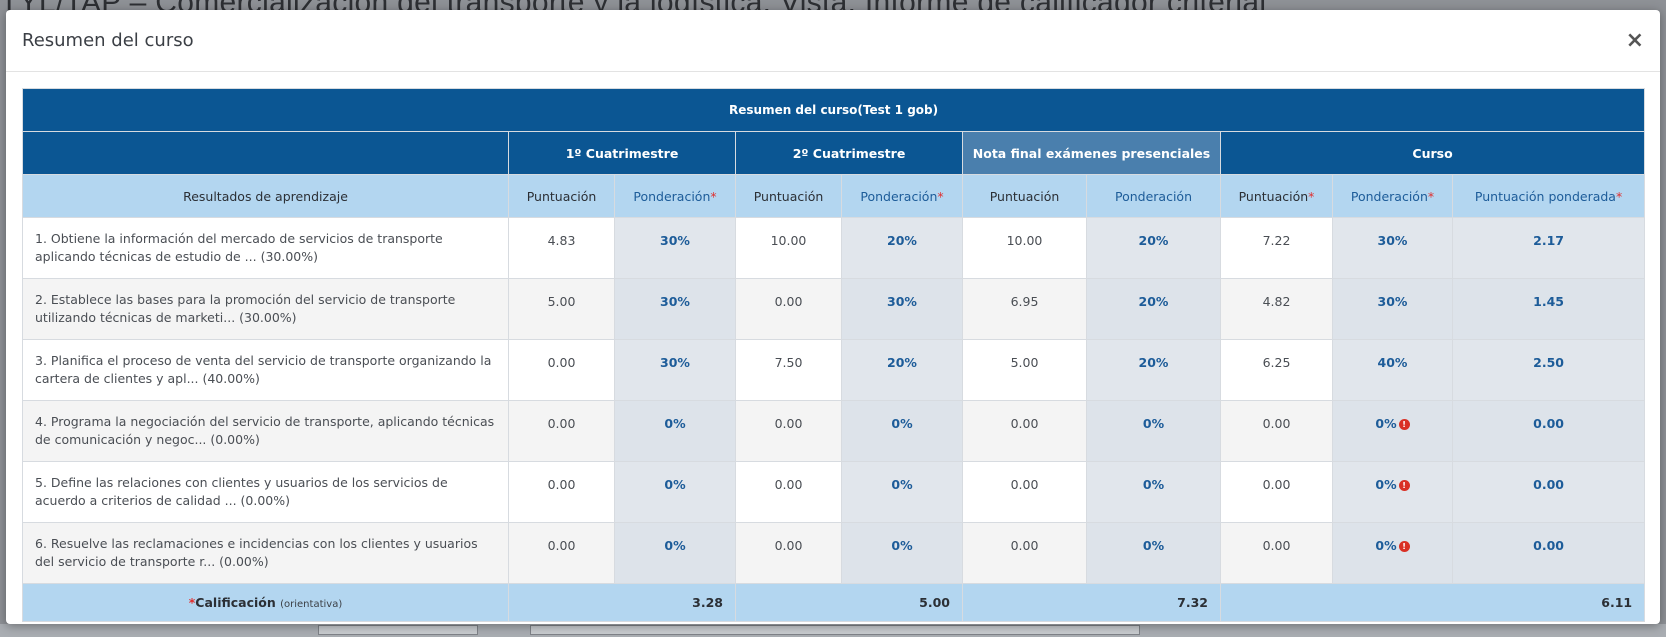  What do you see at coordinates (265, 153) in the screenshot?
I see `group-empty` at bounding box center [265, 153].